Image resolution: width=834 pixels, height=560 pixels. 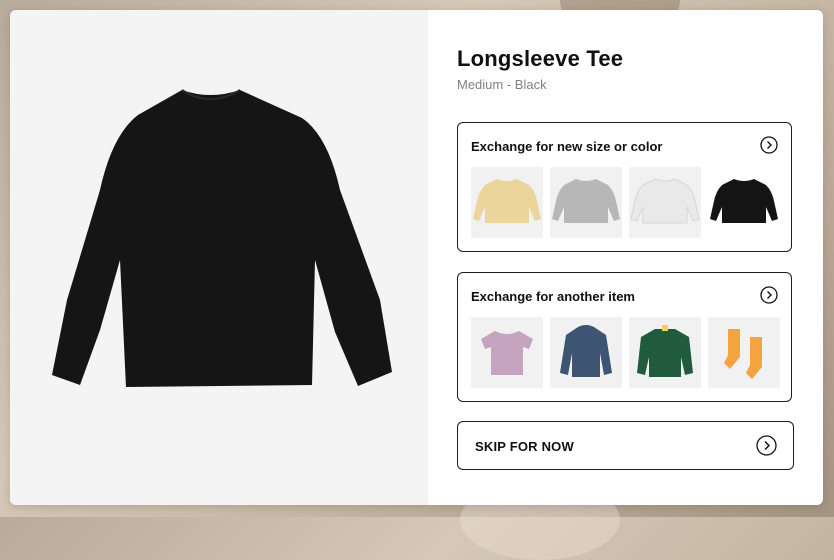 What do you see at coordinates (625, 445) in the screenshot?
I see `skip-for-now-button: SKIP FOR NOW` at bounding box center [625, 445].